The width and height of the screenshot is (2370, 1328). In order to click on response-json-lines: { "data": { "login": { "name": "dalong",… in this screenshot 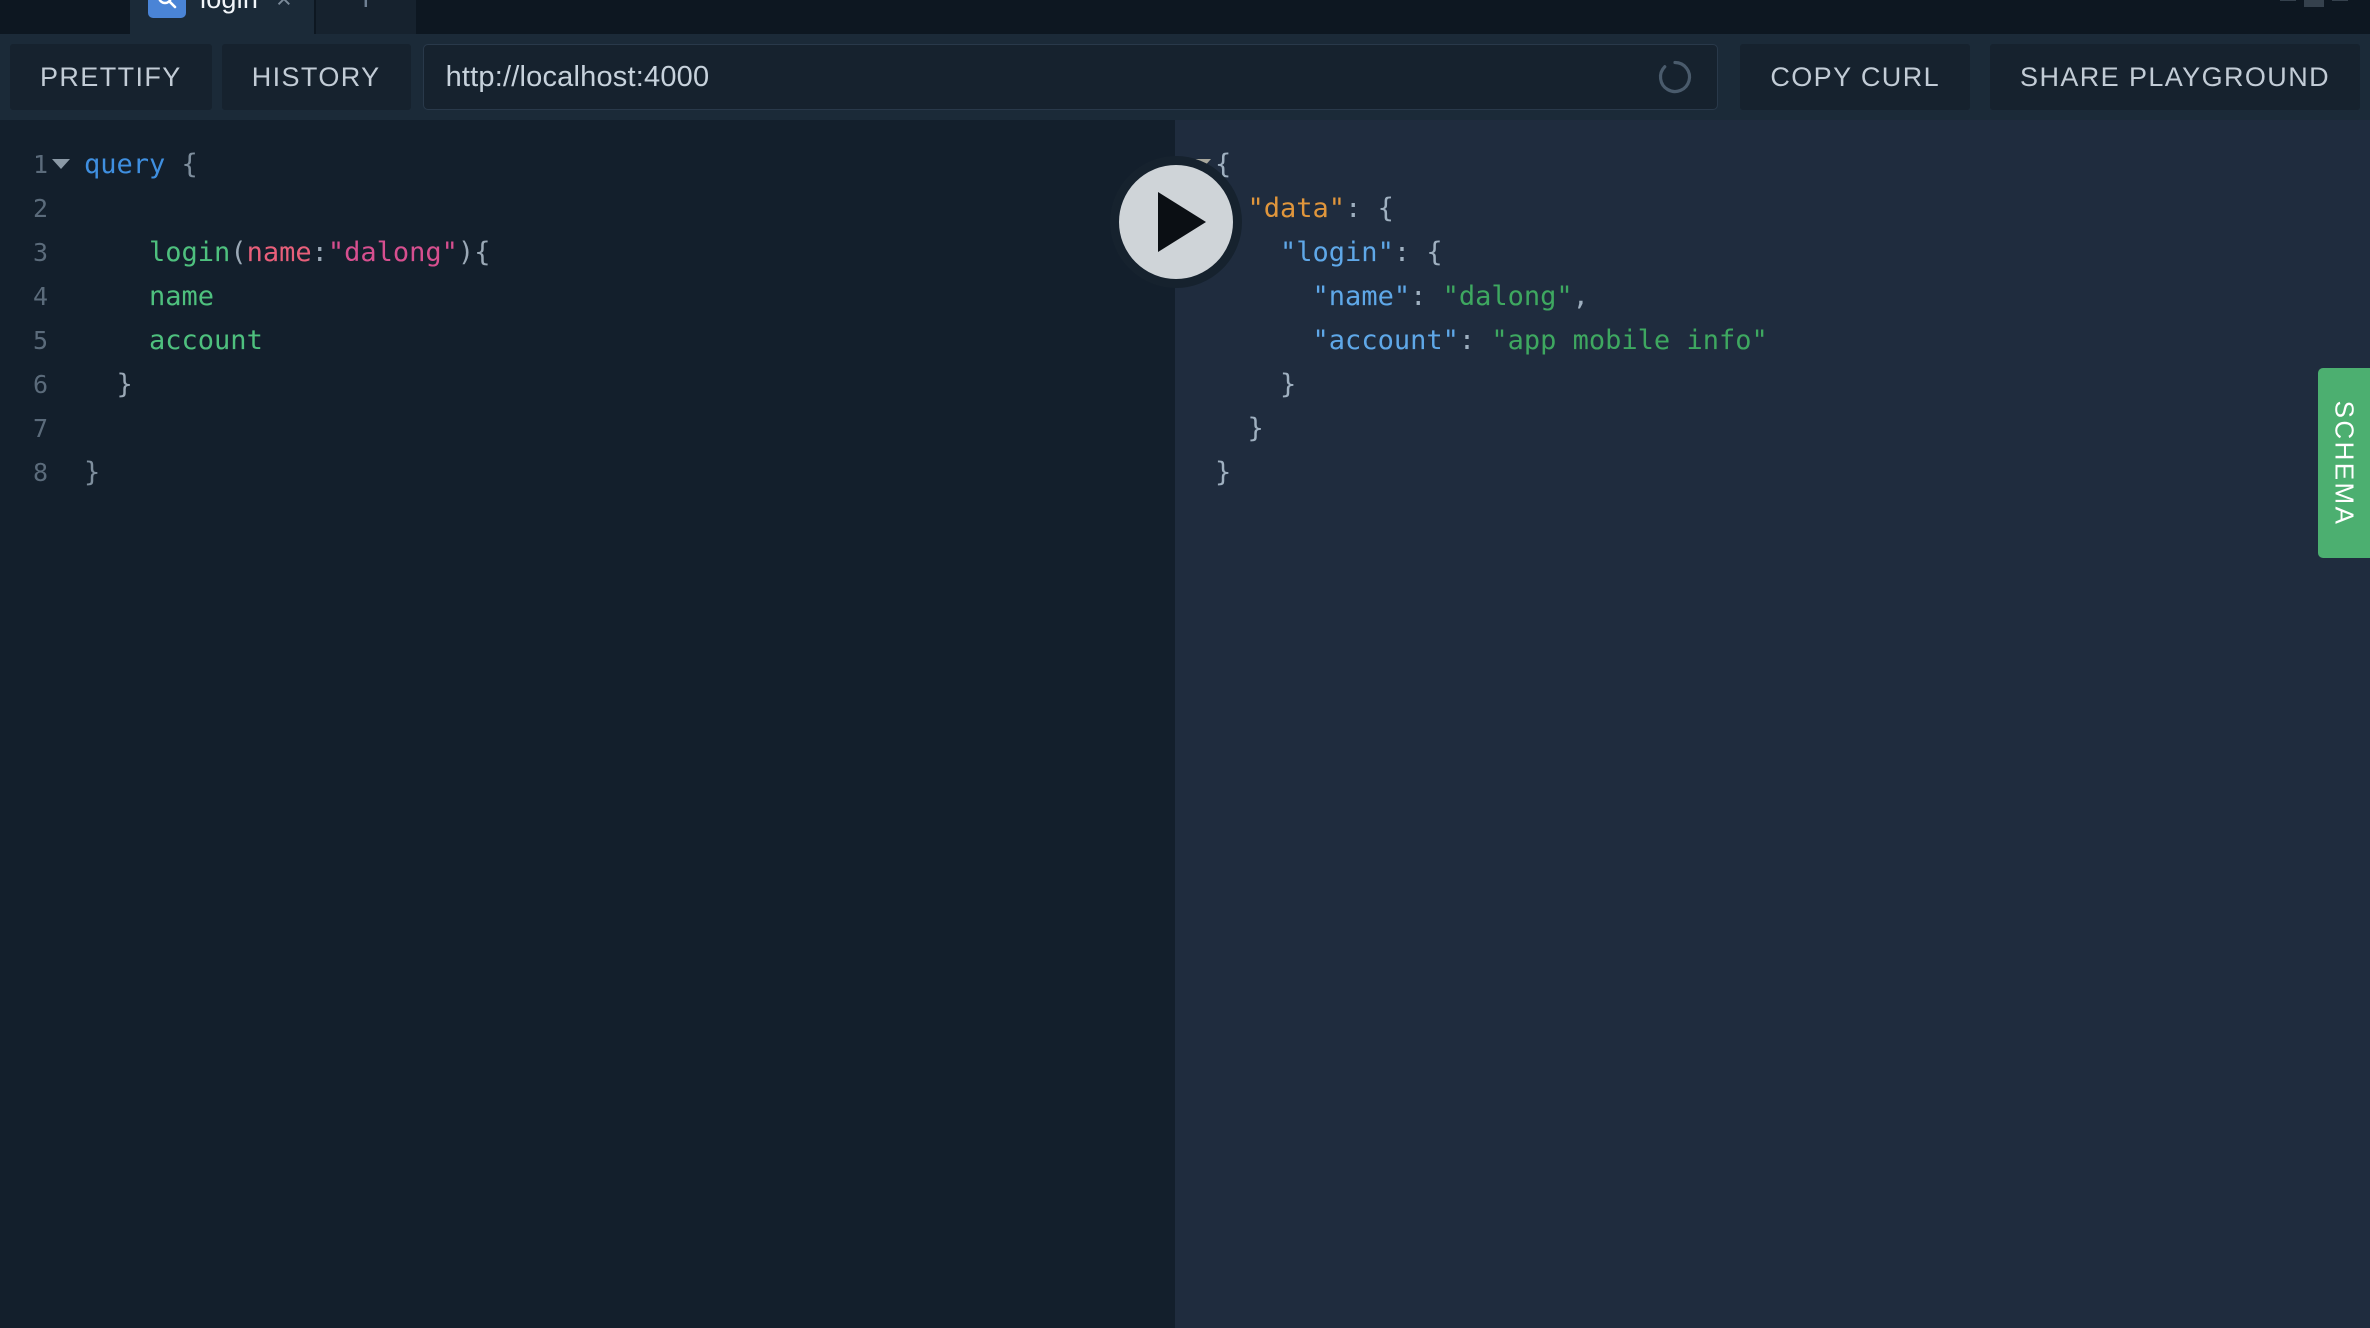, I will do `click(1772, 318)`.